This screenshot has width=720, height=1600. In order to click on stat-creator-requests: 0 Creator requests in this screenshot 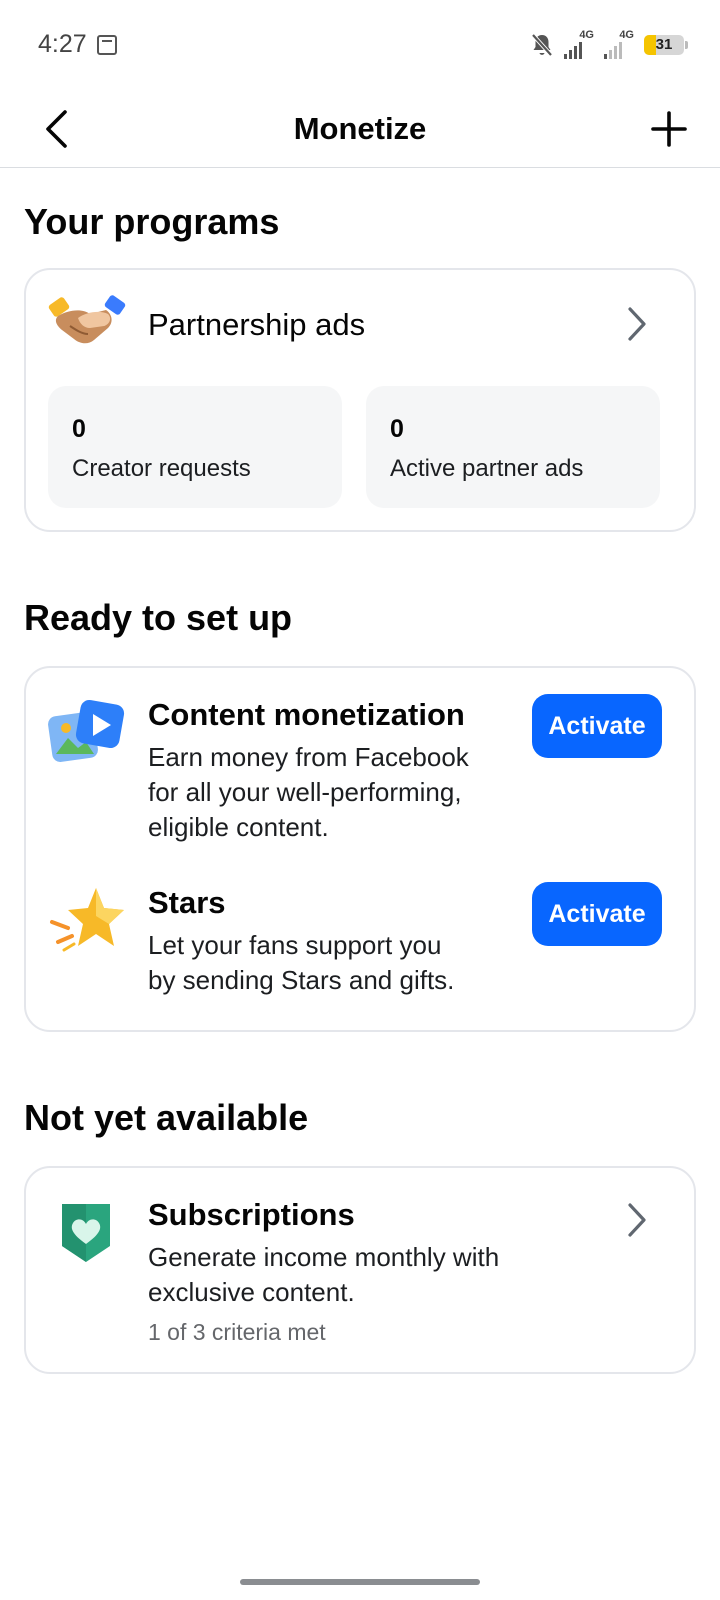, I will do `click(195, 447)`.